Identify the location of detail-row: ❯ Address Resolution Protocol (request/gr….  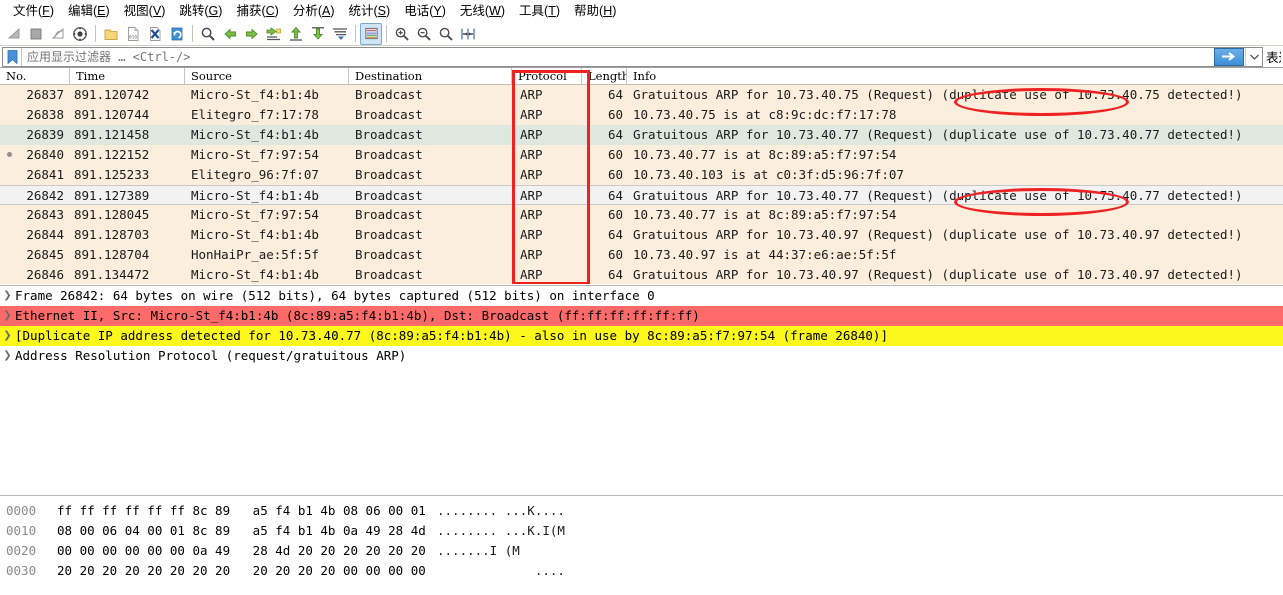
(641, 356).